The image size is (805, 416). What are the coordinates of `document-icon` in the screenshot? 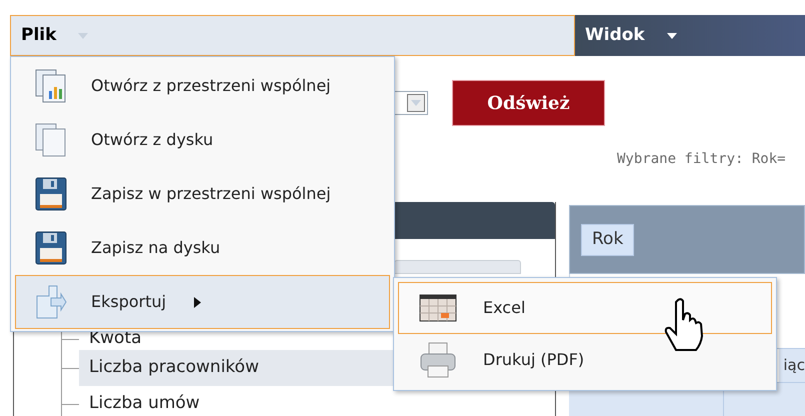 It's located at (51, 140).